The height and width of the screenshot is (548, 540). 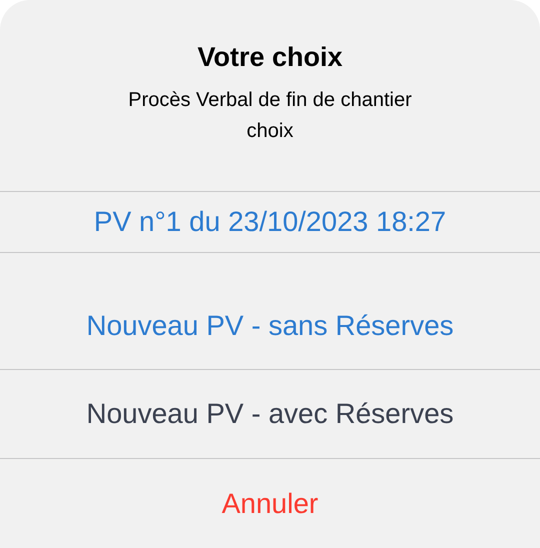 I want to click on dialog-message: Procès Verbal de fin de chantier choix, so click(x=270, y=116).